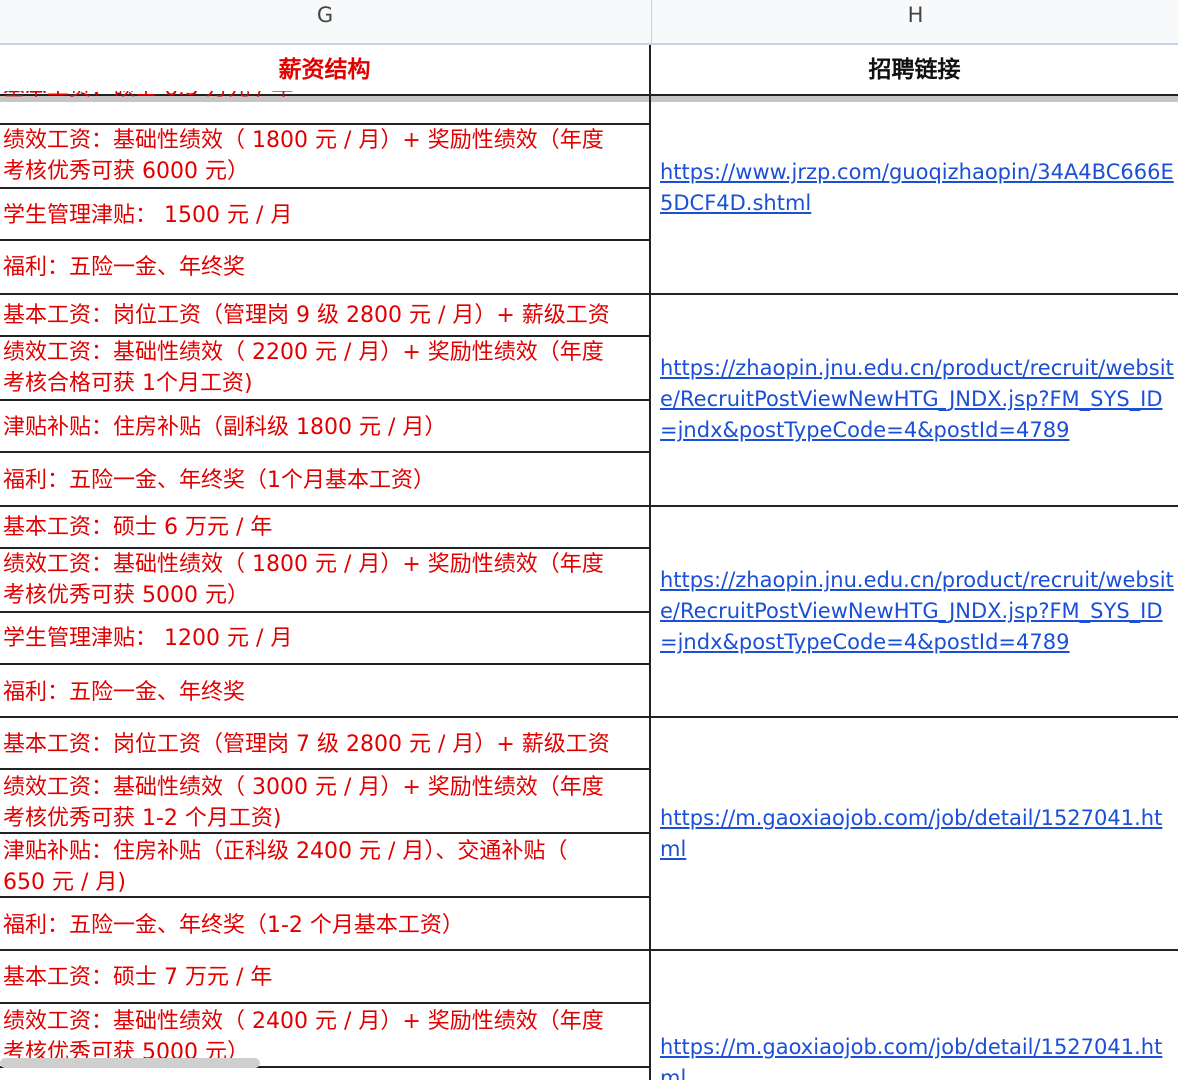 This screenshot has width=1178, height=1080. Describe the element at coordinates (323, 527) in the screenshot. I see `salary-cell: 基本工资：硕士 6 万元 / 年` at that location.